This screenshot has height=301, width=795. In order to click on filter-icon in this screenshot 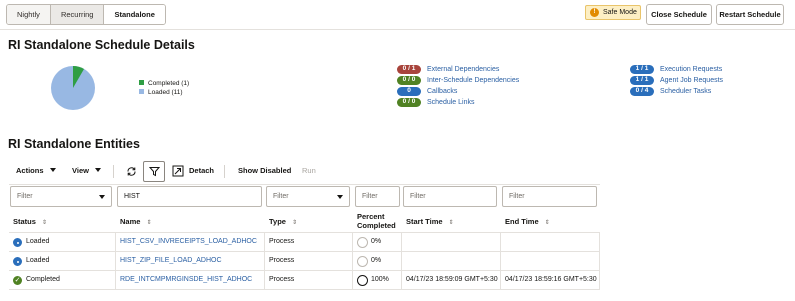, I will do `click(154, 172)`.